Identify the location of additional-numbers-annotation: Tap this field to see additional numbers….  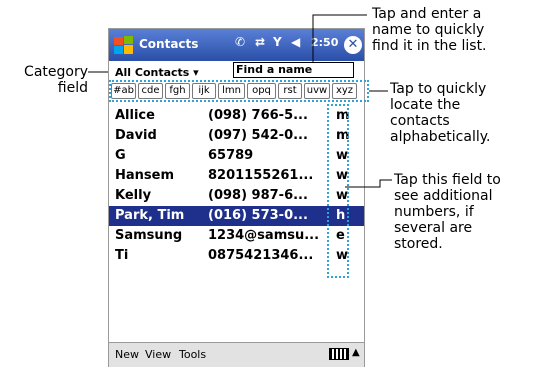
(447, 212).